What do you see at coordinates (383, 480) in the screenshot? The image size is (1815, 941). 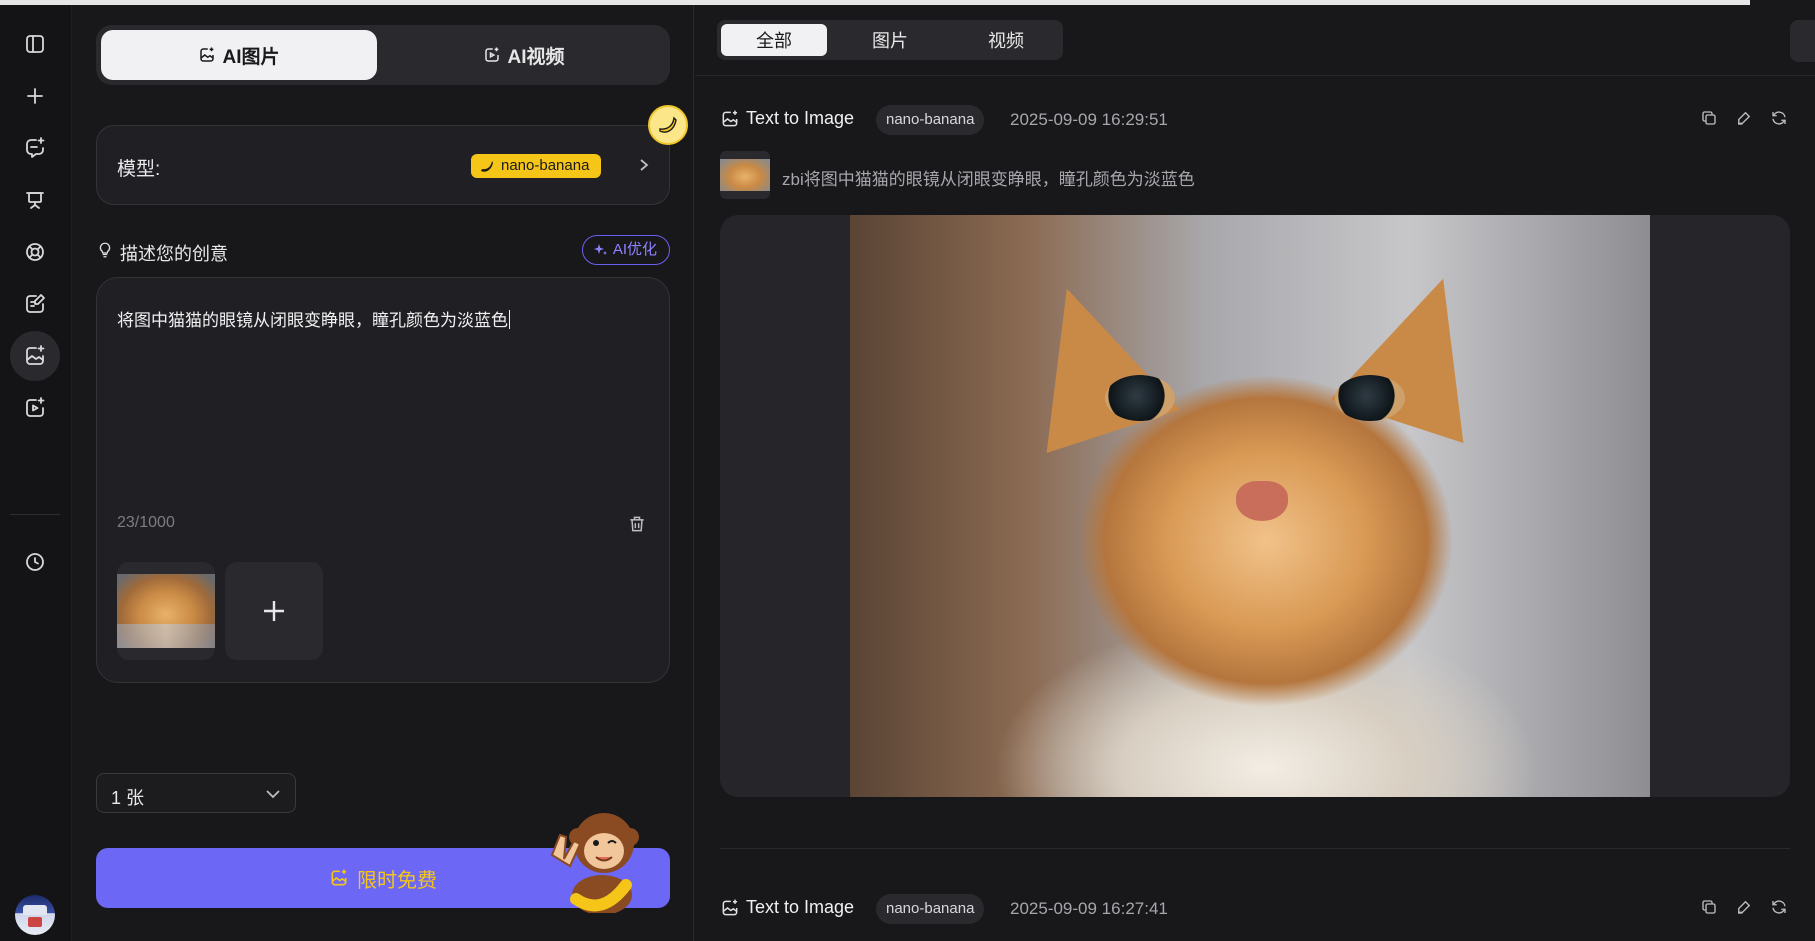 I see `prompt-input: 将图中猫猫的眼镜从闭眼变睁眼，瞳孔颜色为淡蓝色 23/1000` at bounding box center [383, 480].